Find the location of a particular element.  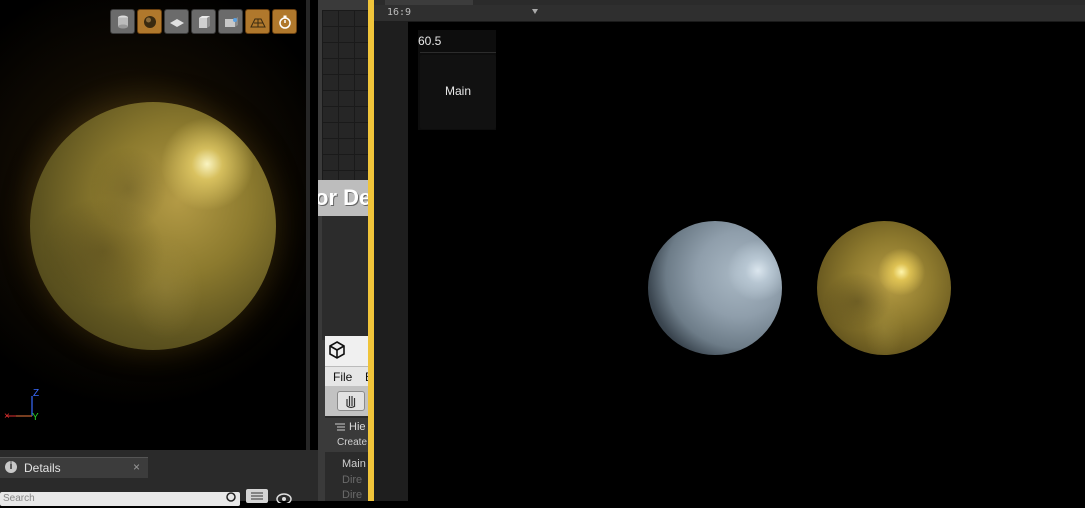

plane-icon is located at coordinates (176, 22).